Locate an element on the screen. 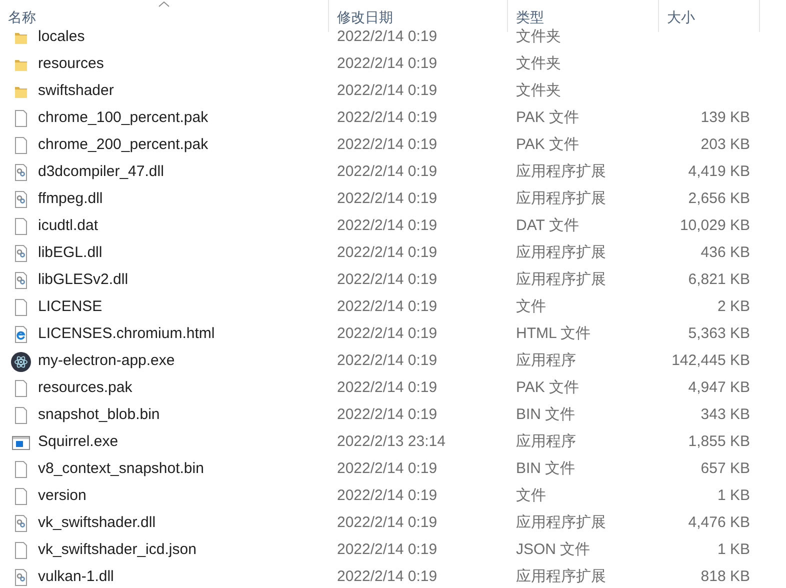 The width and height of the screenshot is (786, 588). file-name: icudtl.dat is located at coordinates (68, 226).